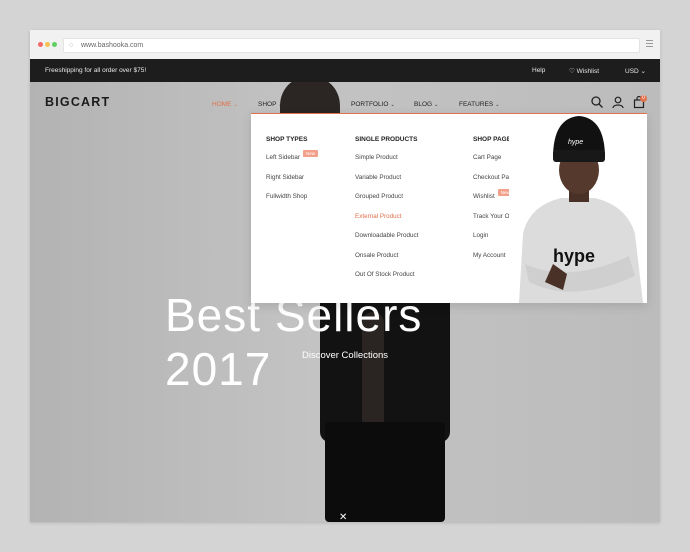  What do you see at coordinates (584, 71) in the screenshot?
I see `wishlist-link: ♡ Wishlist` at bounding box center [584, 71].